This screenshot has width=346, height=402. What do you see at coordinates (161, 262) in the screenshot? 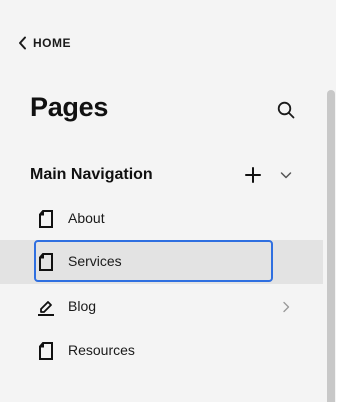
I see `nav-item-services: Services` at bounding box center [161, 262].